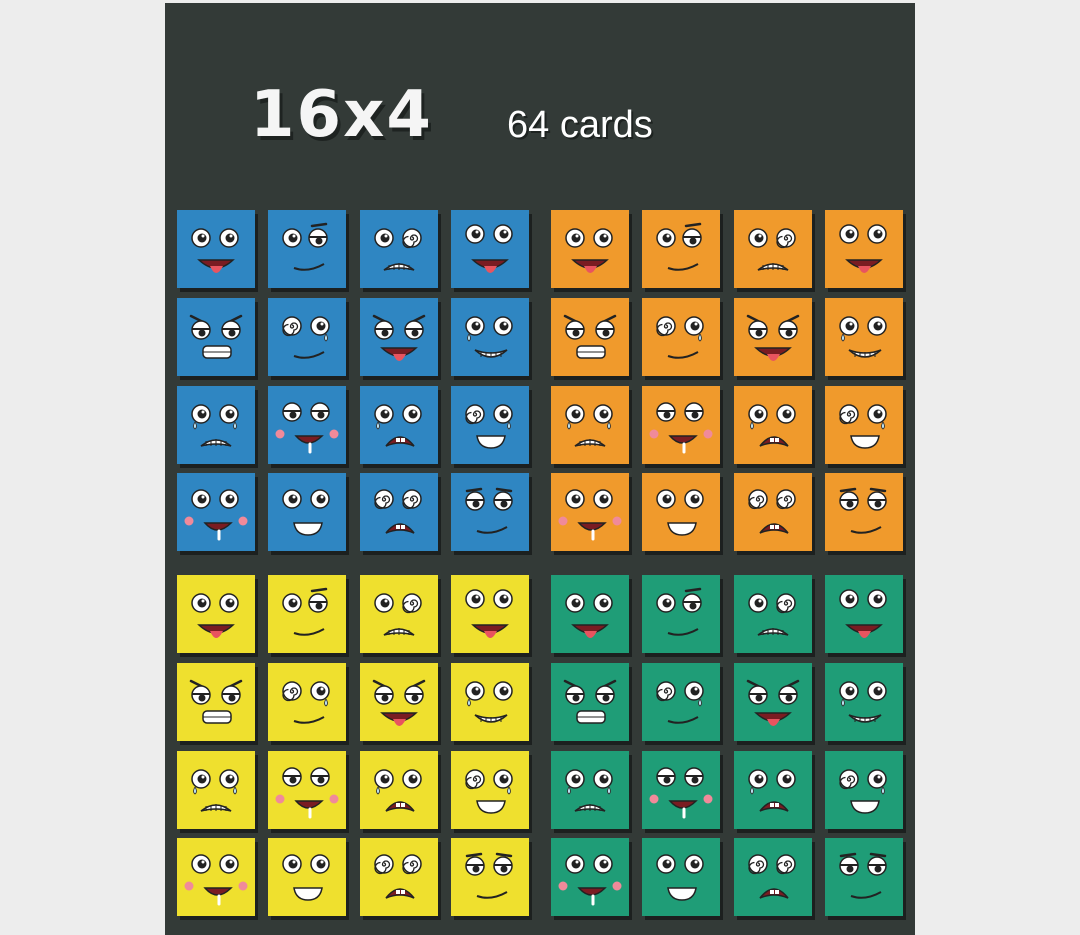  I want to click on blue-card-tongue-face, so click(217, 251).